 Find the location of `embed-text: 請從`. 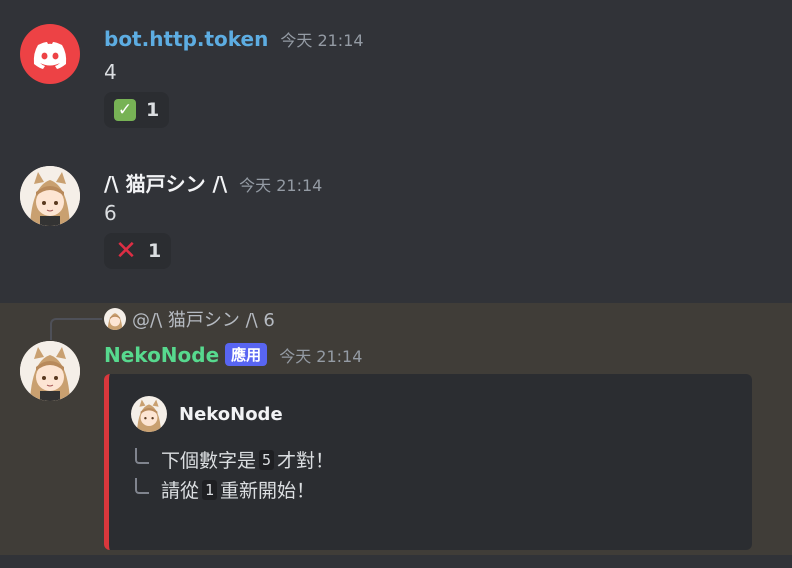

embed-text: 請從 is located at coordinates (180, 491).